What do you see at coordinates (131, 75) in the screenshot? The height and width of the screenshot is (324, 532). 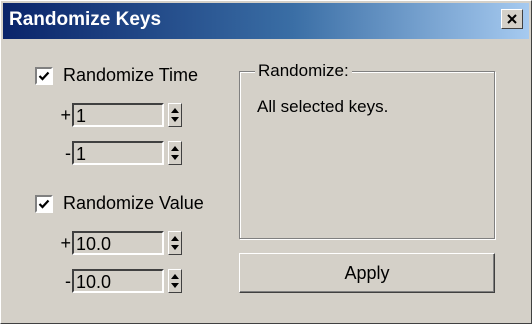 I see `randomize-time-label: Randomize Time` at bounding box center [131, 75].